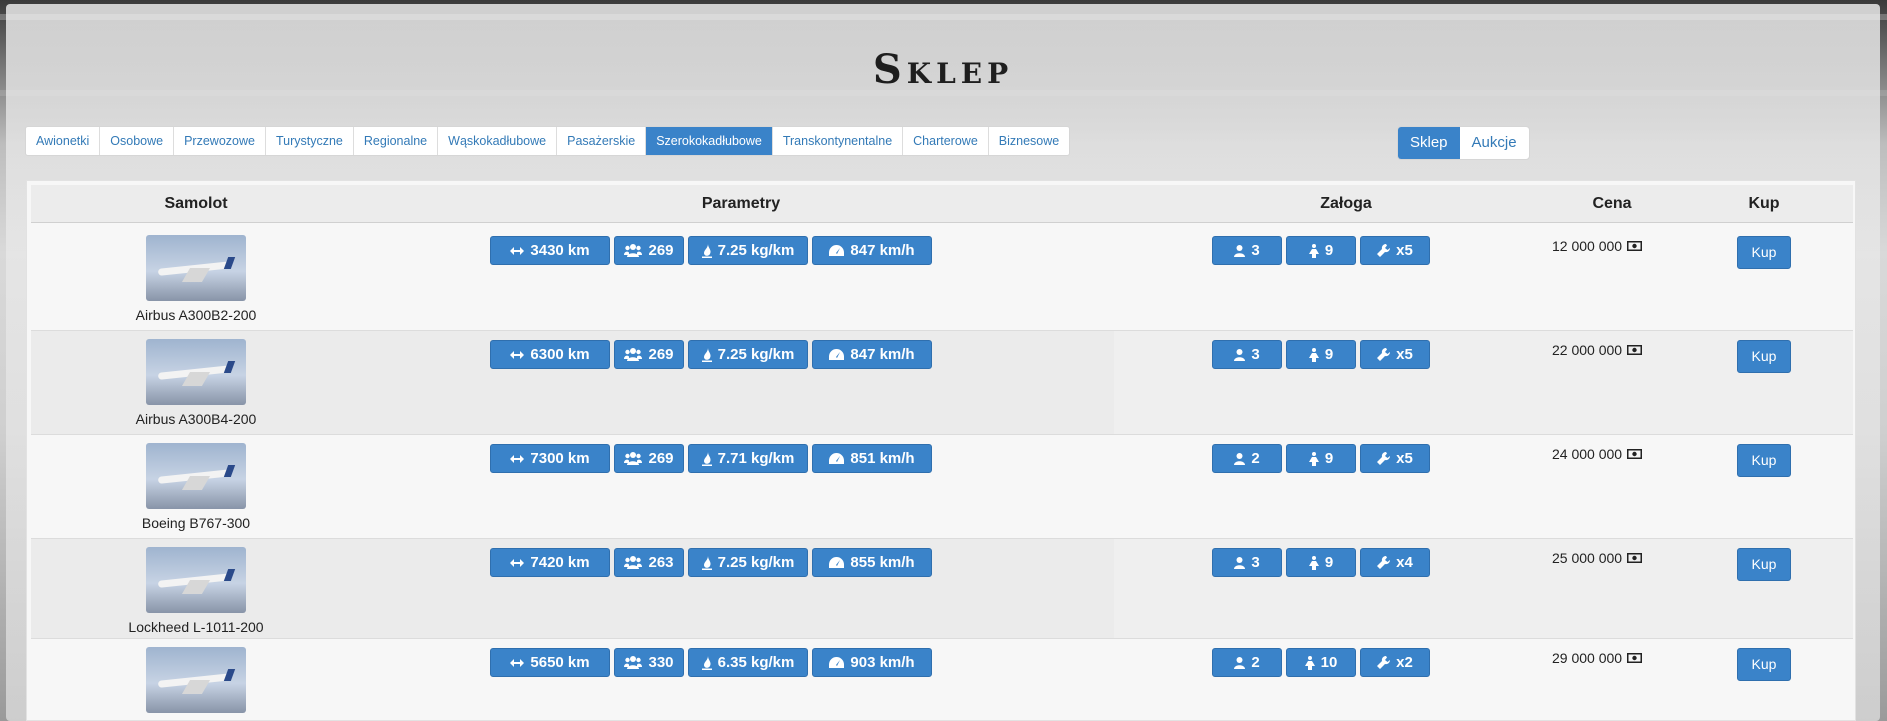 The width and height of the screenshot is (1887, 721). Describe the element at coordinates (1247, 662) in the screenshot. I see `pilots-badge: 2` at that location.